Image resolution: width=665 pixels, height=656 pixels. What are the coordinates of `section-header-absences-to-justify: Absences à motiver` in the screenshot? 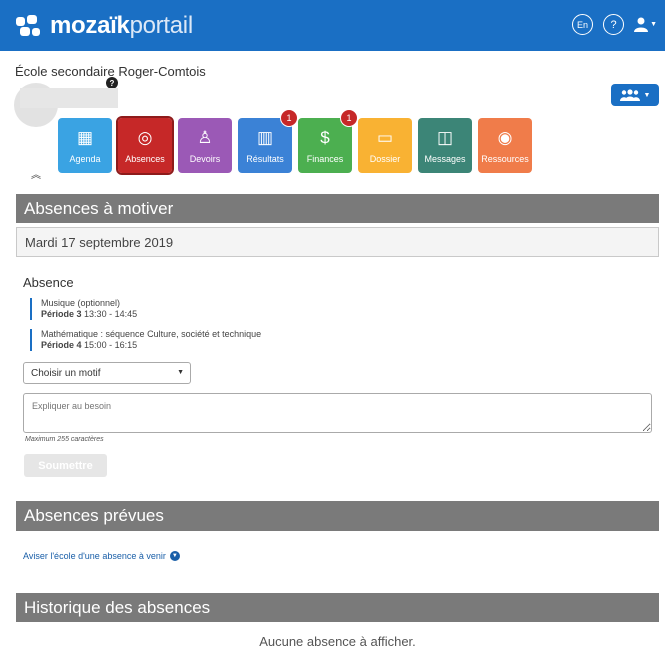 It's located at (337, 208).